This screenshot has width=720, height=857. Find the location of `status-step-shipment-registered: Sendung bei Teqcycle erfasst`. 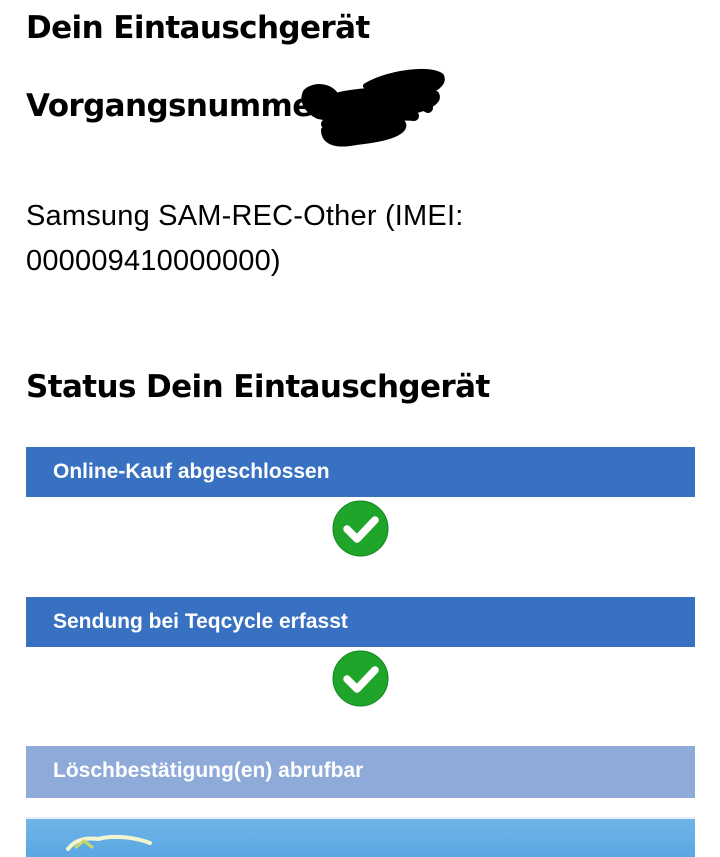

status-step-shipment-registered: Sendung bei Teqcycle erfasst is located at coordinates (360, 622).